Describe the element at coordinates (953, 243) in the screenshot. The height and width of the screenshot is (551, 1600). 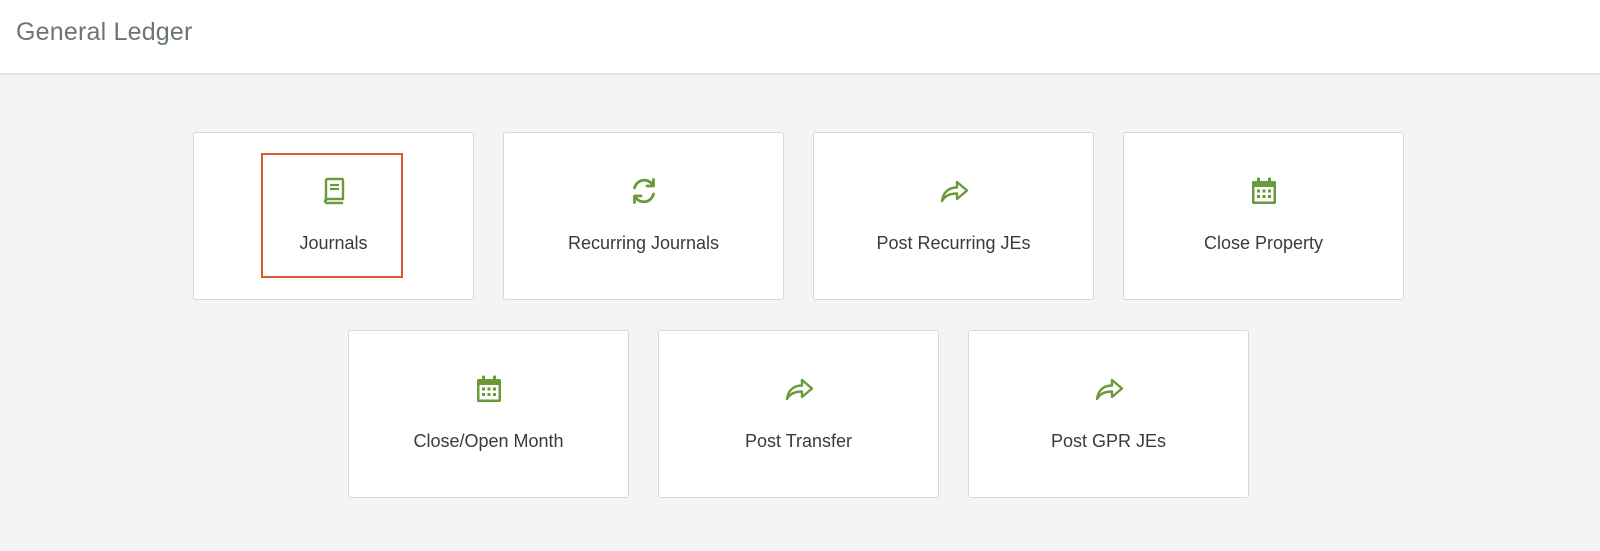
I see `tile-label: Post Recurring JEs` at that location.